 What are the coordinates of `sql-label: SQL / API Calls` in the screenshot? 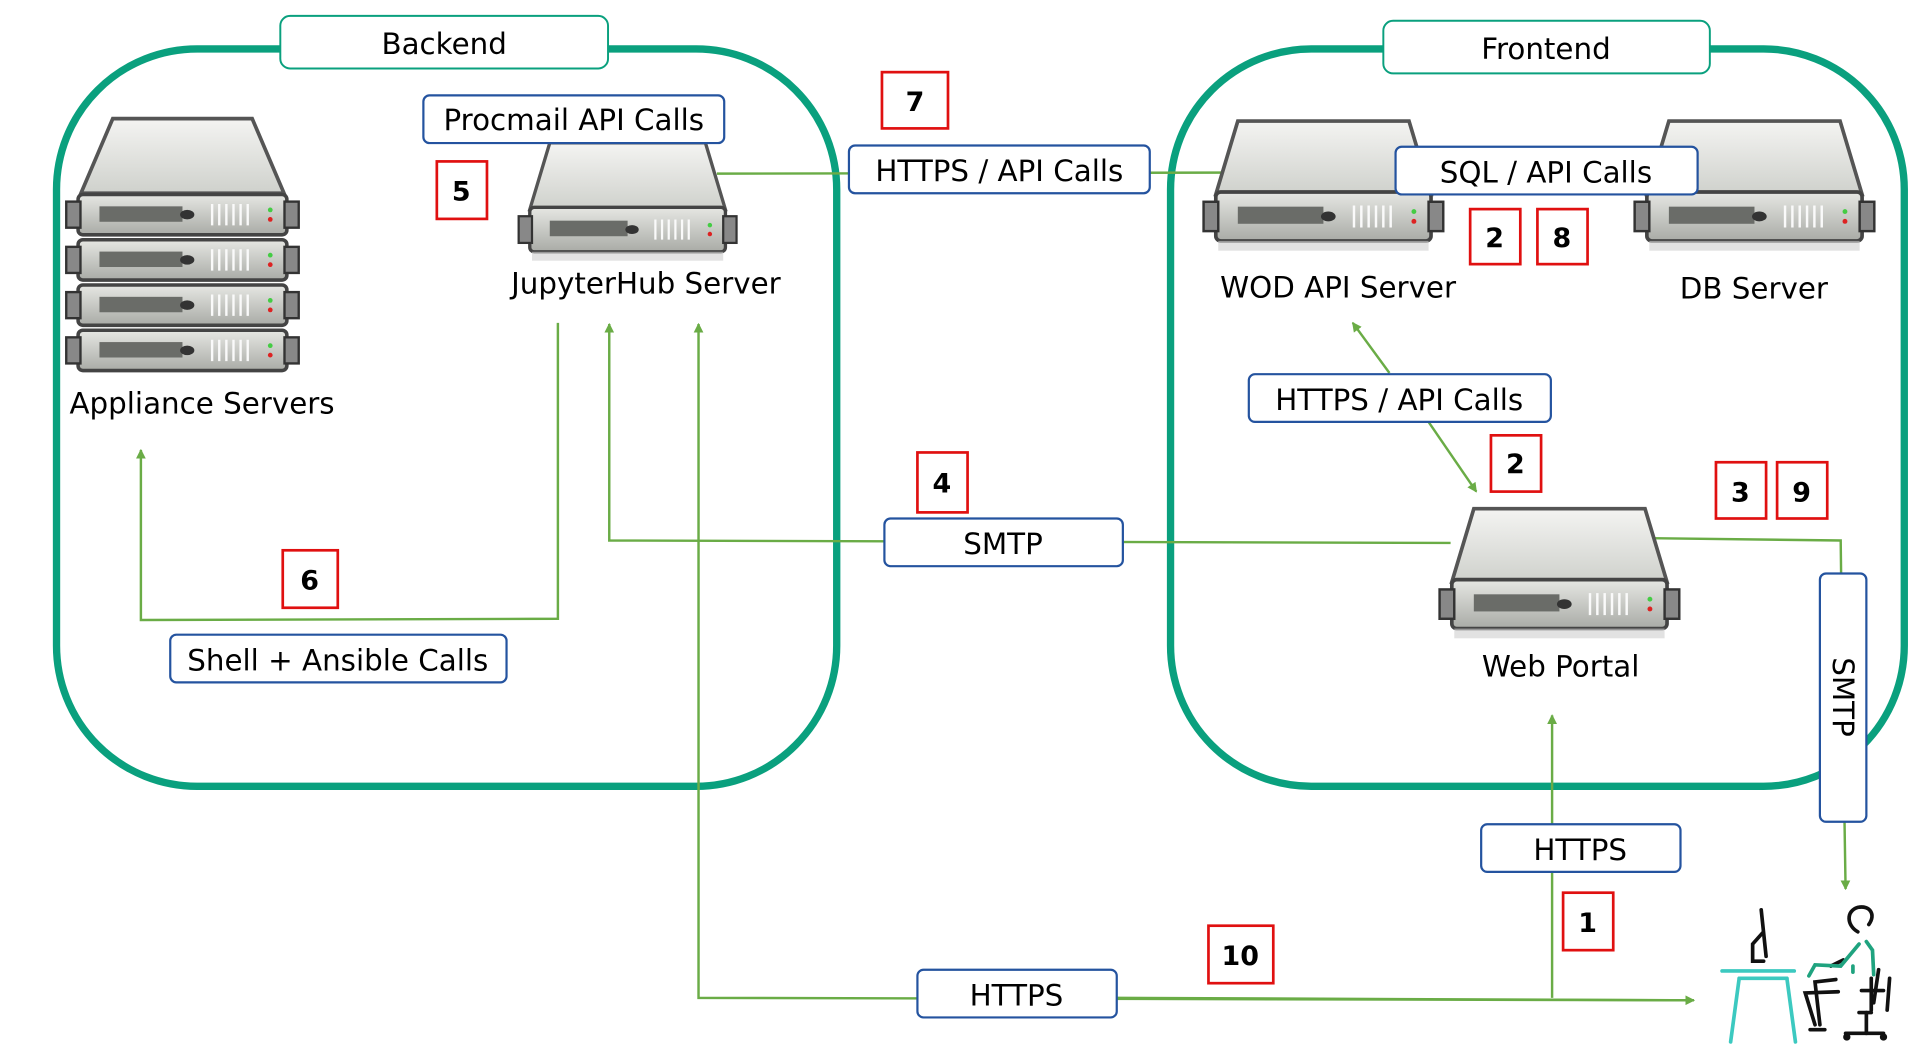 It's located at (1546, 170).